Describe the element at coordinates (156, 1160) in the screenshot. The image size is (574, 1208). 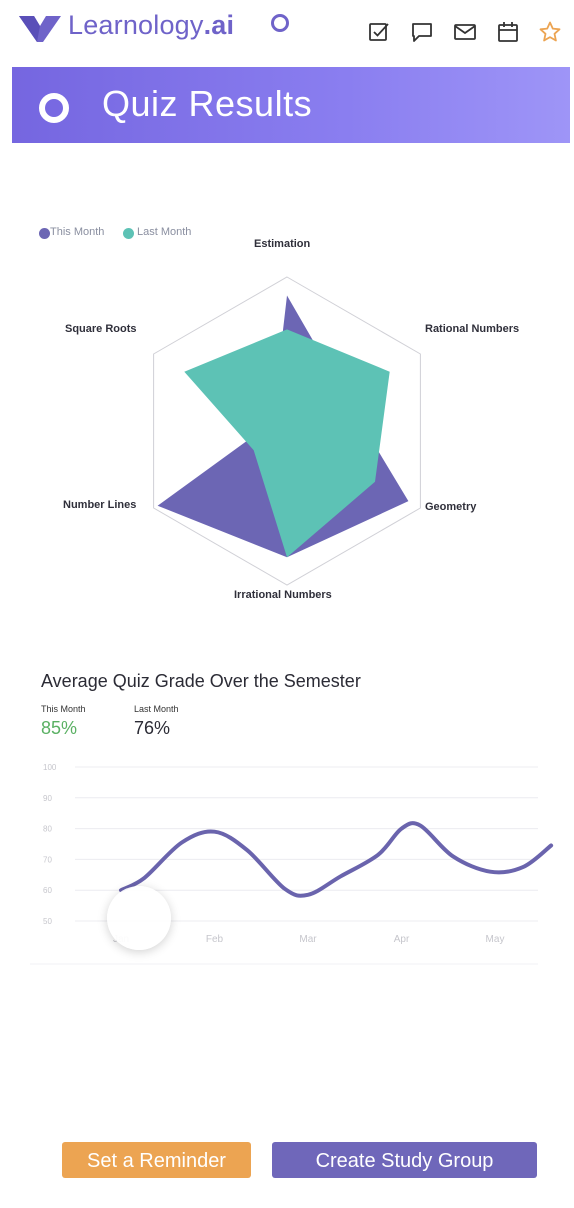
I see `set-reminder-button: Set a Reminder` at that location.